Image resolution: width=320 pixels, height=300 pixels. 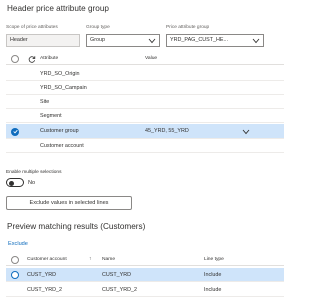 I want to click on group-type-select: Group, so click(x=123, y=40).